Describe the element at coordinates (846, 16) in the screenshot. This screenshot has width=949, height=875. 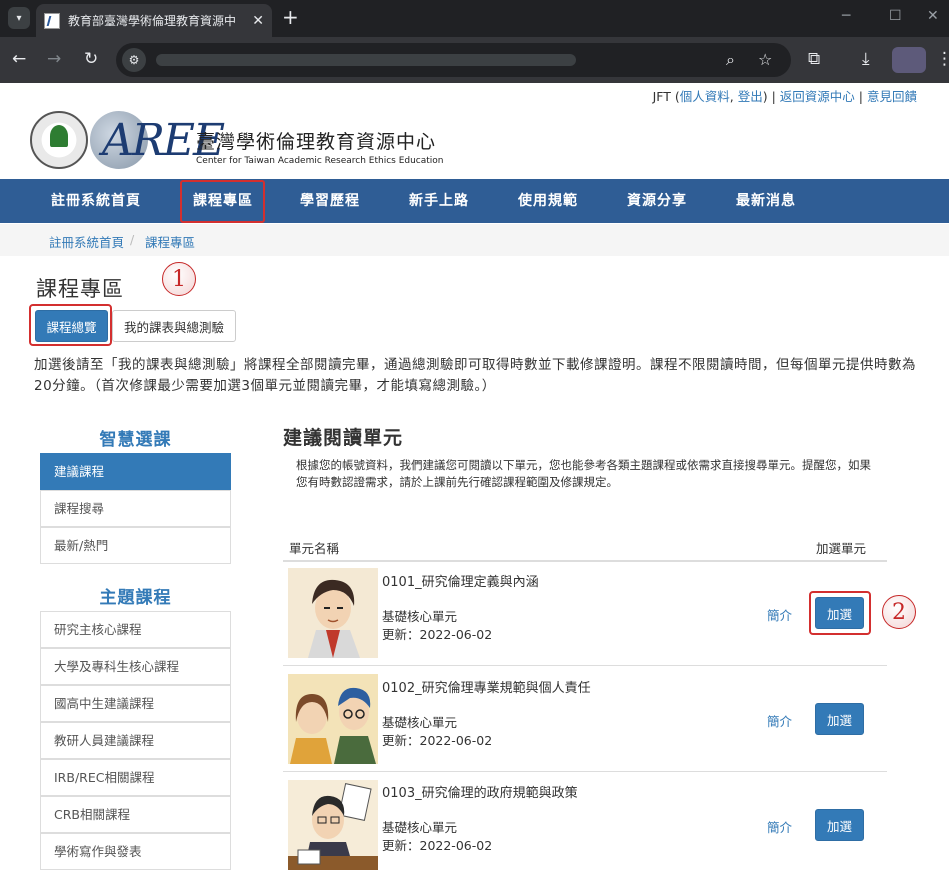
I see `minimize-icon: ─` at that location.